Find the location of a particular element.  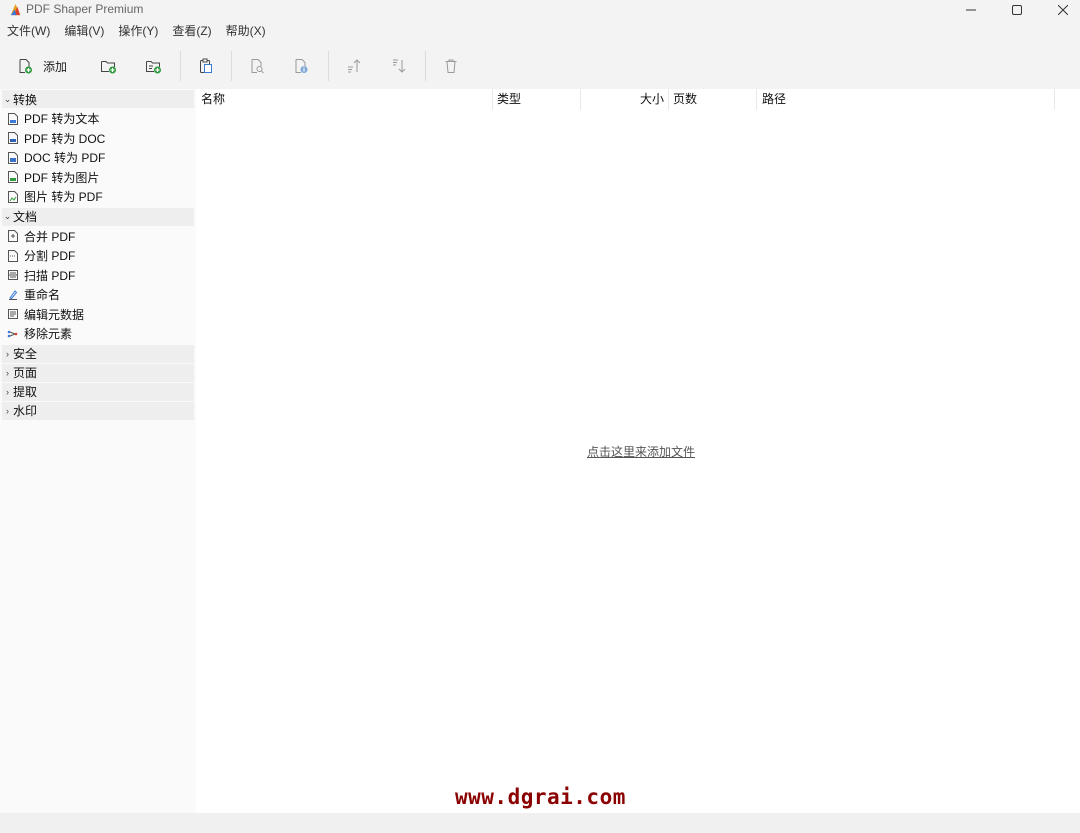

status-bar is located at coordinates (540, 823).